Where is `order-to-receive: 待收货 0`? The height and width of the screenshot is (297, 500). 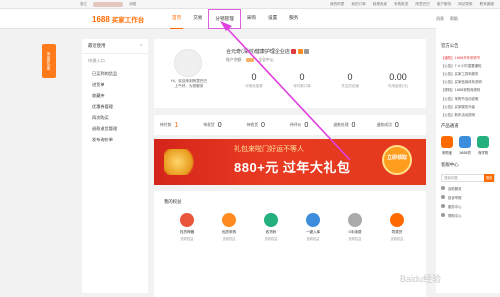 order-to-receive: 待收货 0 is located at coordinates (268, 125).